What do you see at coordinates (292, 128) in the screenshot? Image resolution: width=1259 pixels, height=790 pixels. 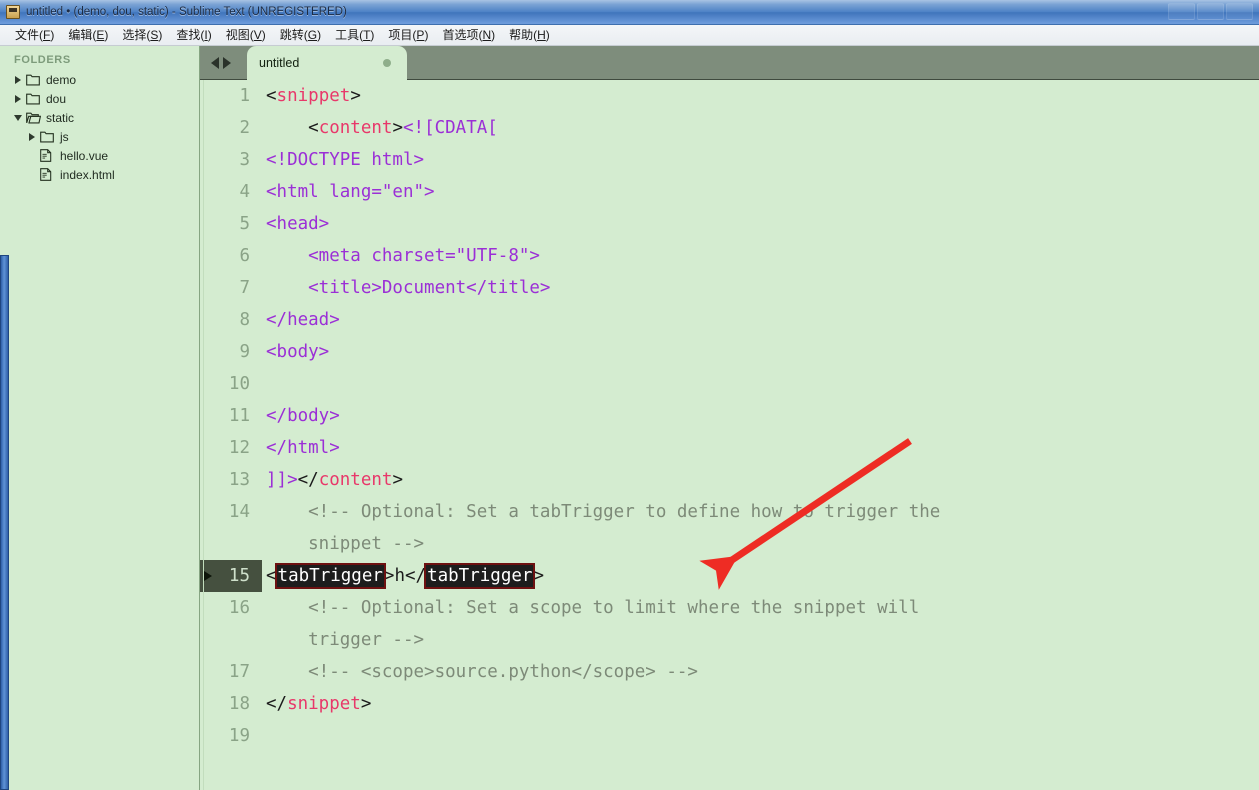 I see `code-token: <` at bounding box center [292, 128].